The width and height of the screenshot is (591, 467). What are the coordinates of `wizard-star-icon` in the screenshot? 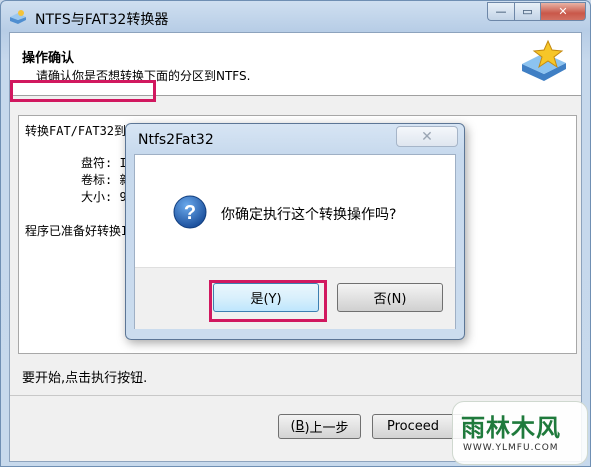 It's located at (544, 60).